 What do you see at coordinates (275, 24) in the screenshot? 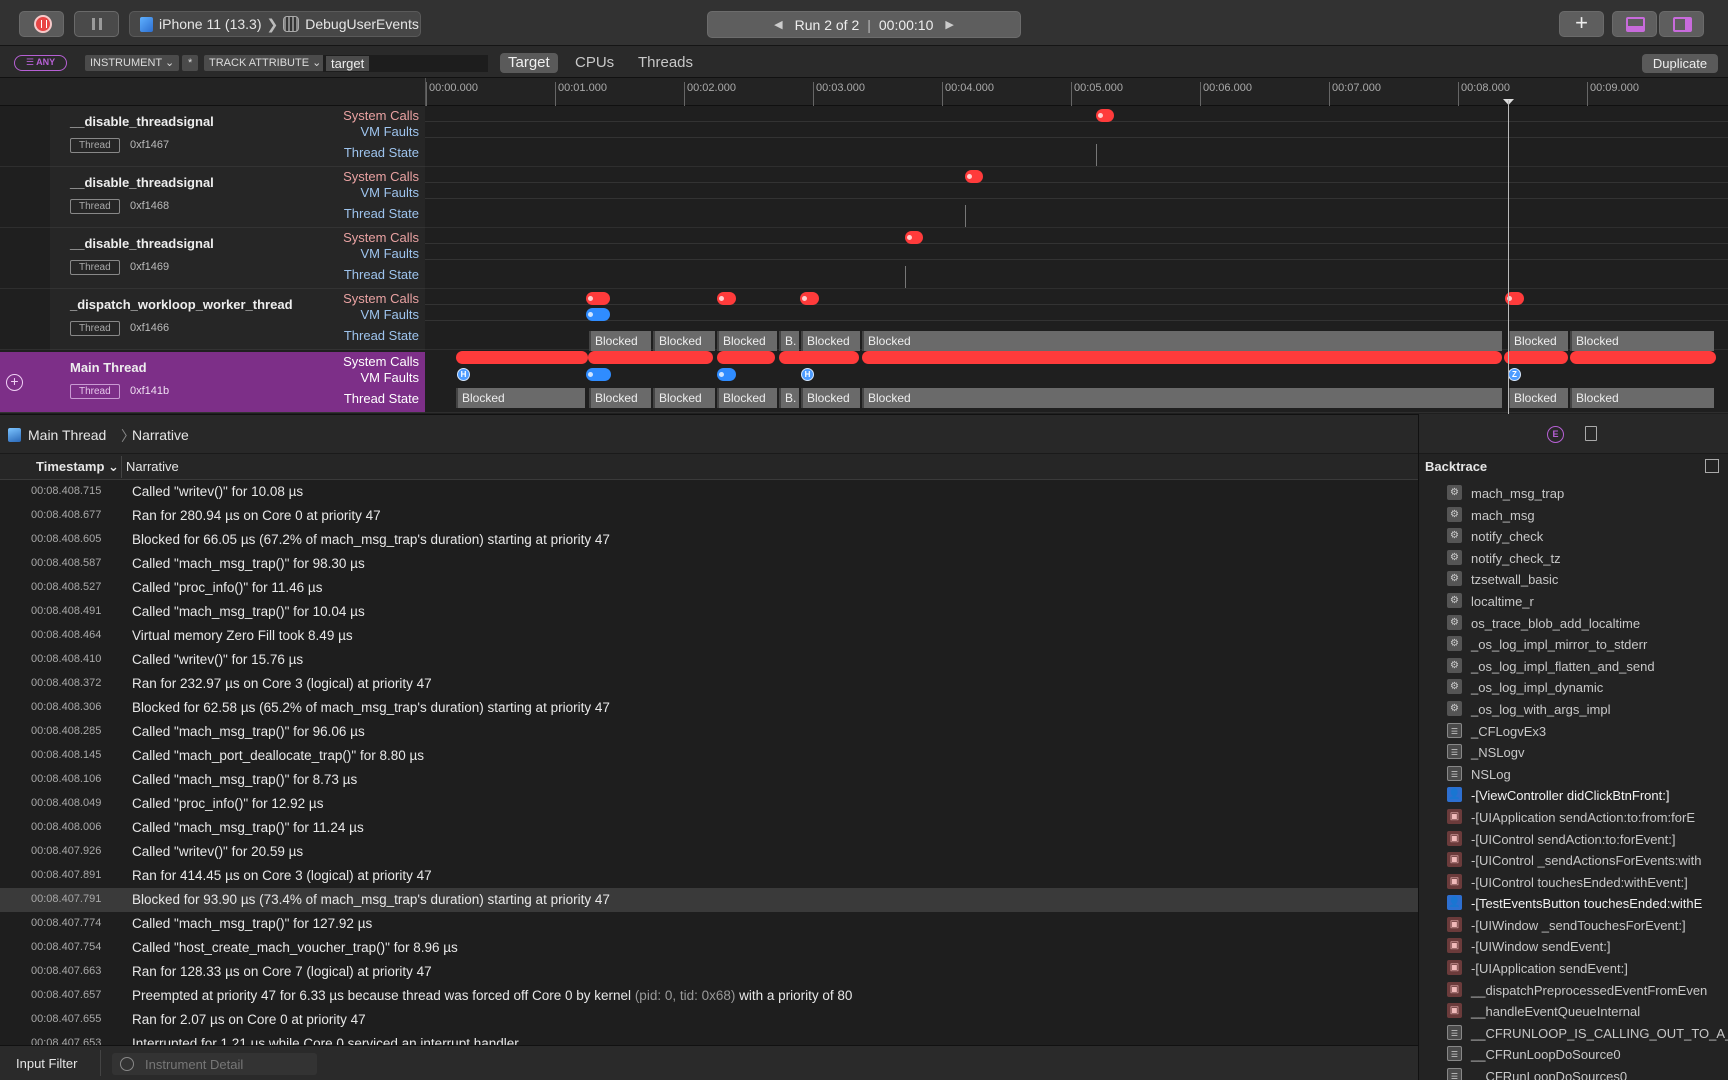
I see `target-selector: iPhone 11 (13.3) ❯ DebugUserEvents` at bounding box center [275, 24].